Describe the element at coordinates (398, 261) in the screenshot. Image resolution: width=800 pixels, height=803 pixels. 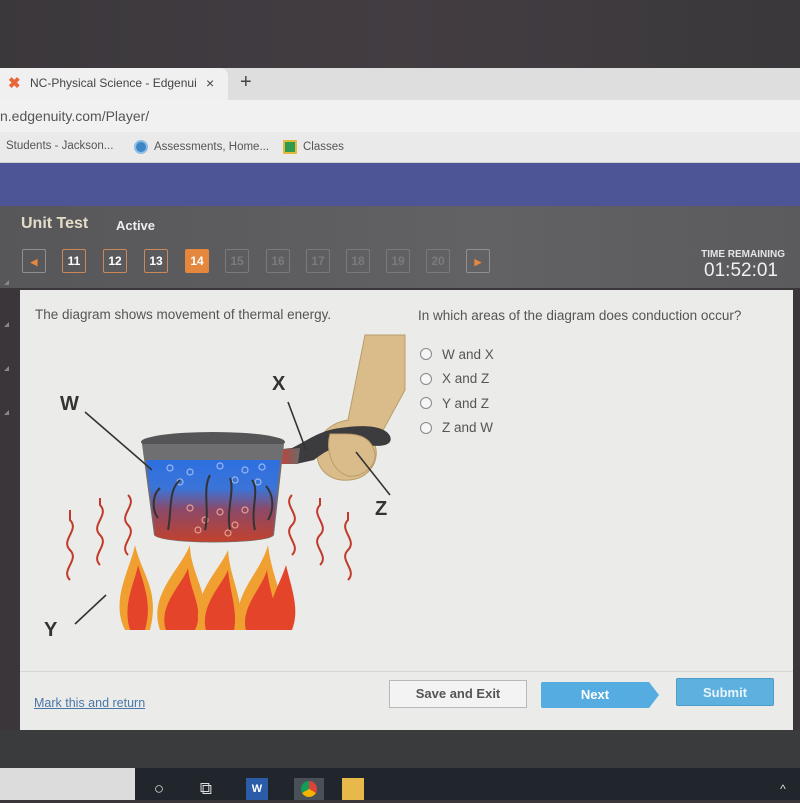
I see `question-19-button: 19` at that location.